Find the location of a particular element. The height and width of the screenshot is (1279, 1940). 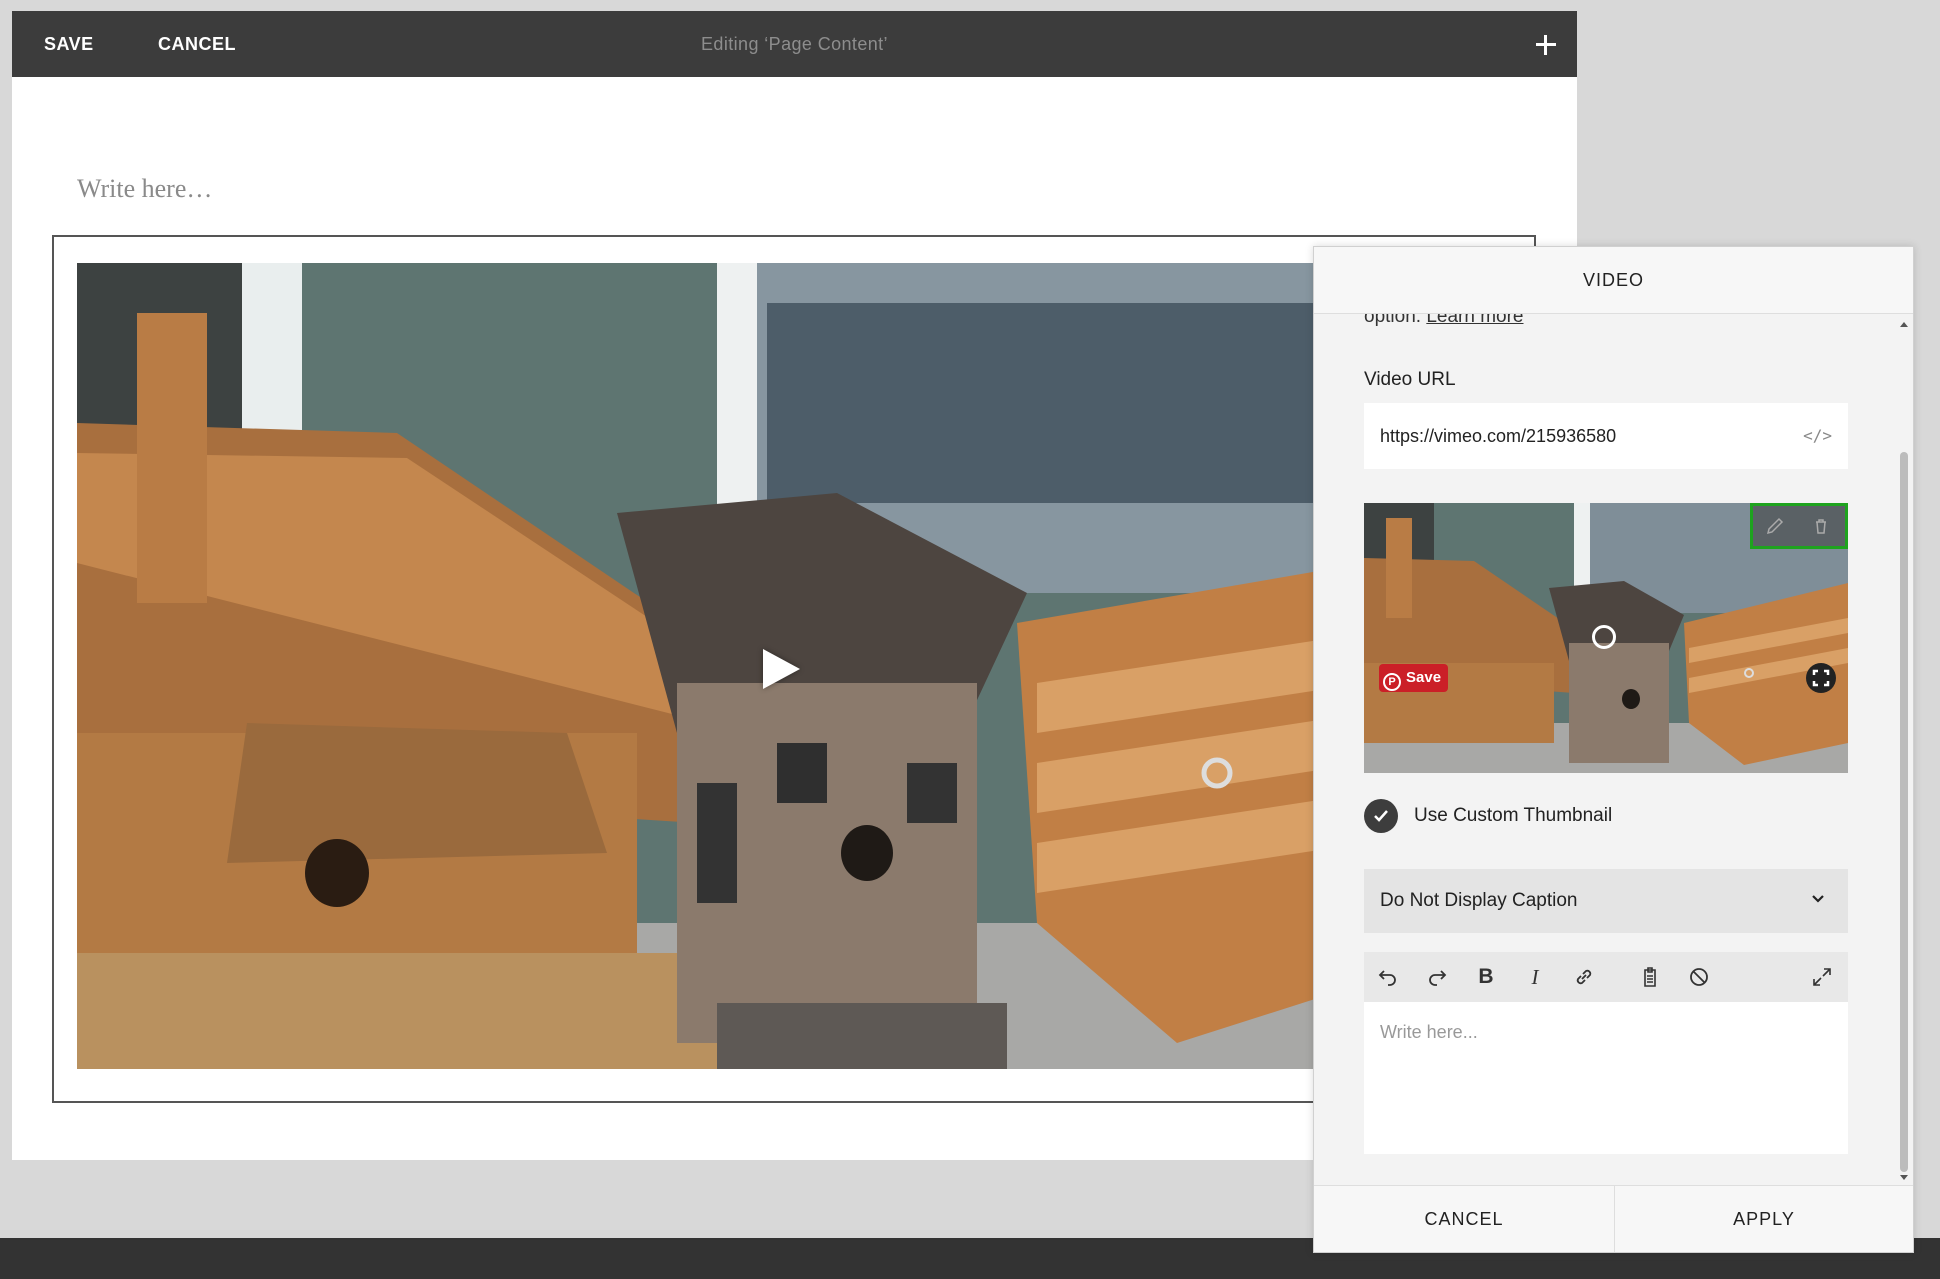

video-url-label: Video URL is located at coordinates (1410, 379).